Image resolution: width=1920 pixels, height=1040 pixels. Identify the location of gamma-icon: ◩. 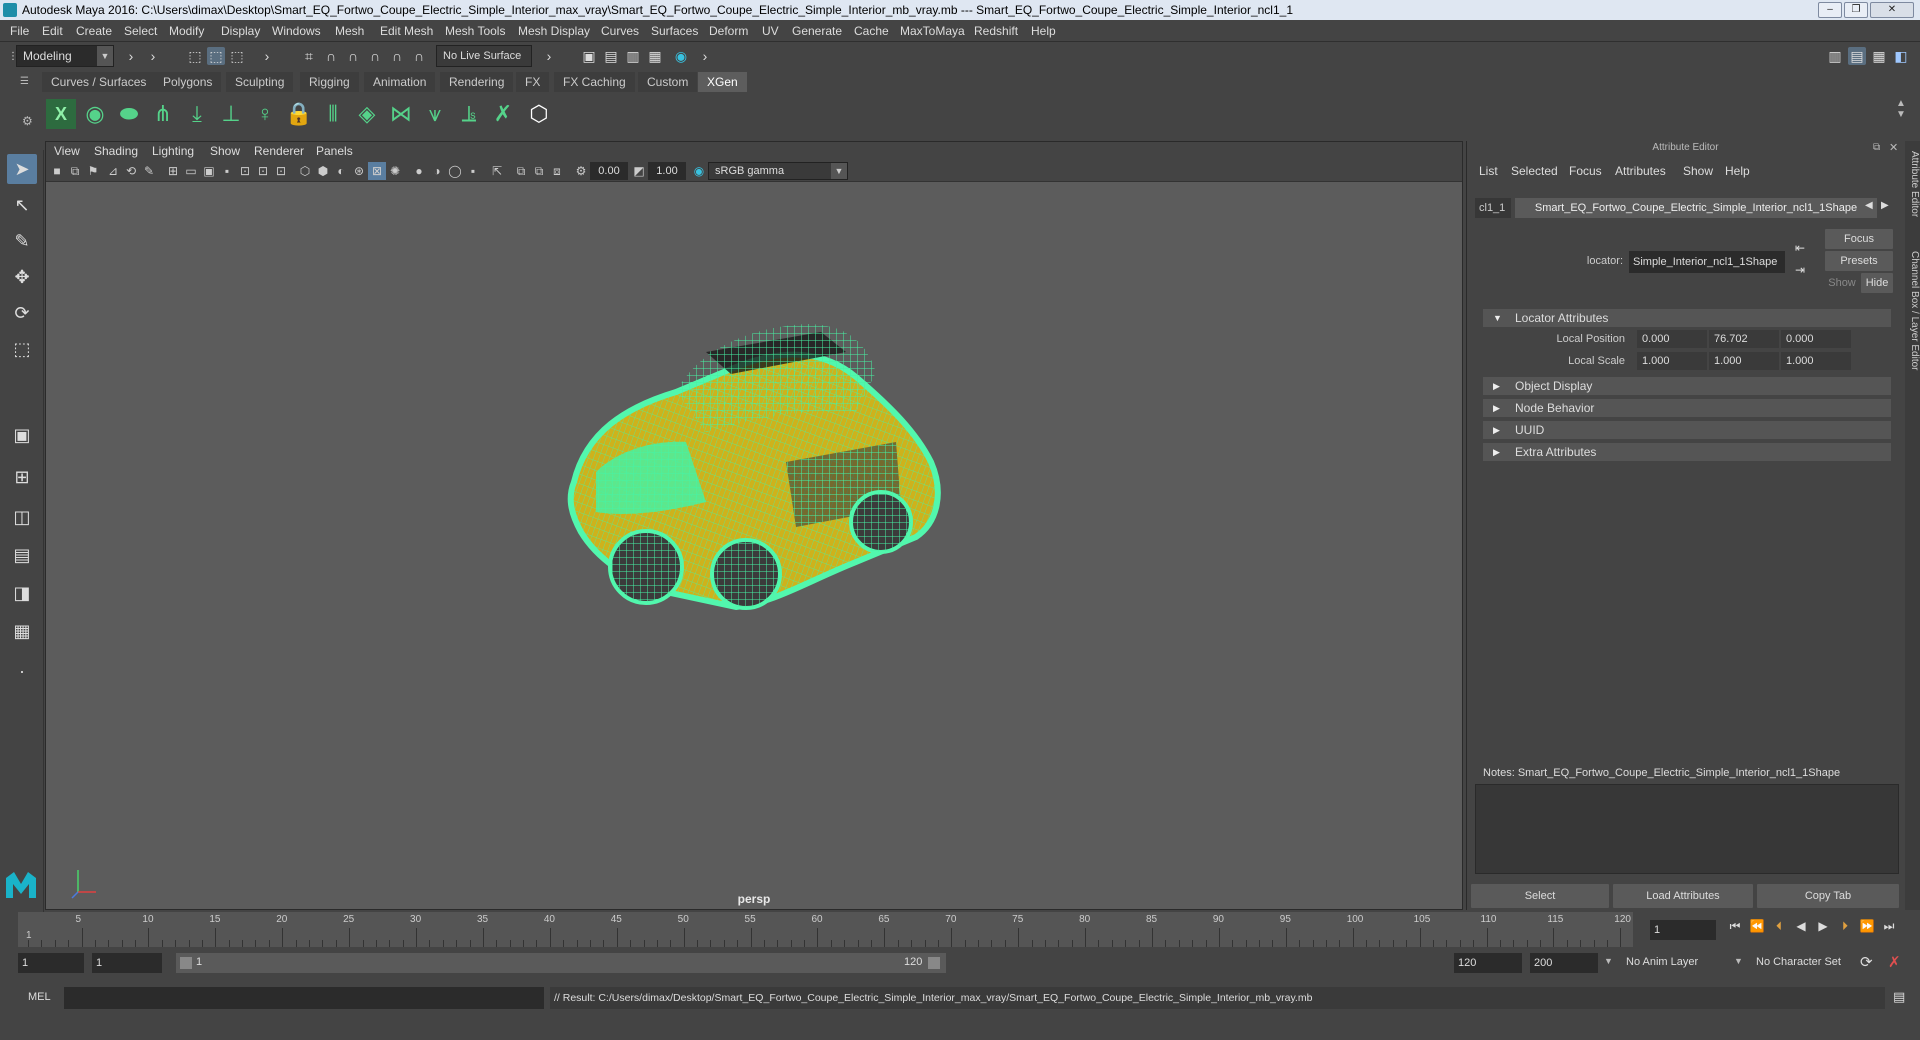
(639, 171).